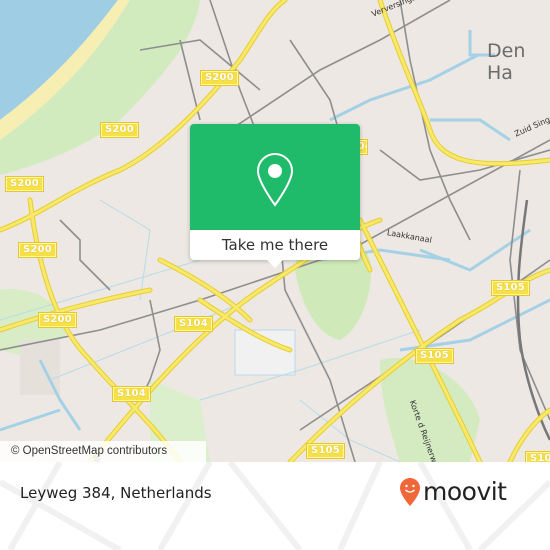  What do you see at coordinates (533, 320) in the screenshot?
I see `railway` at bounding box center [533, 320].